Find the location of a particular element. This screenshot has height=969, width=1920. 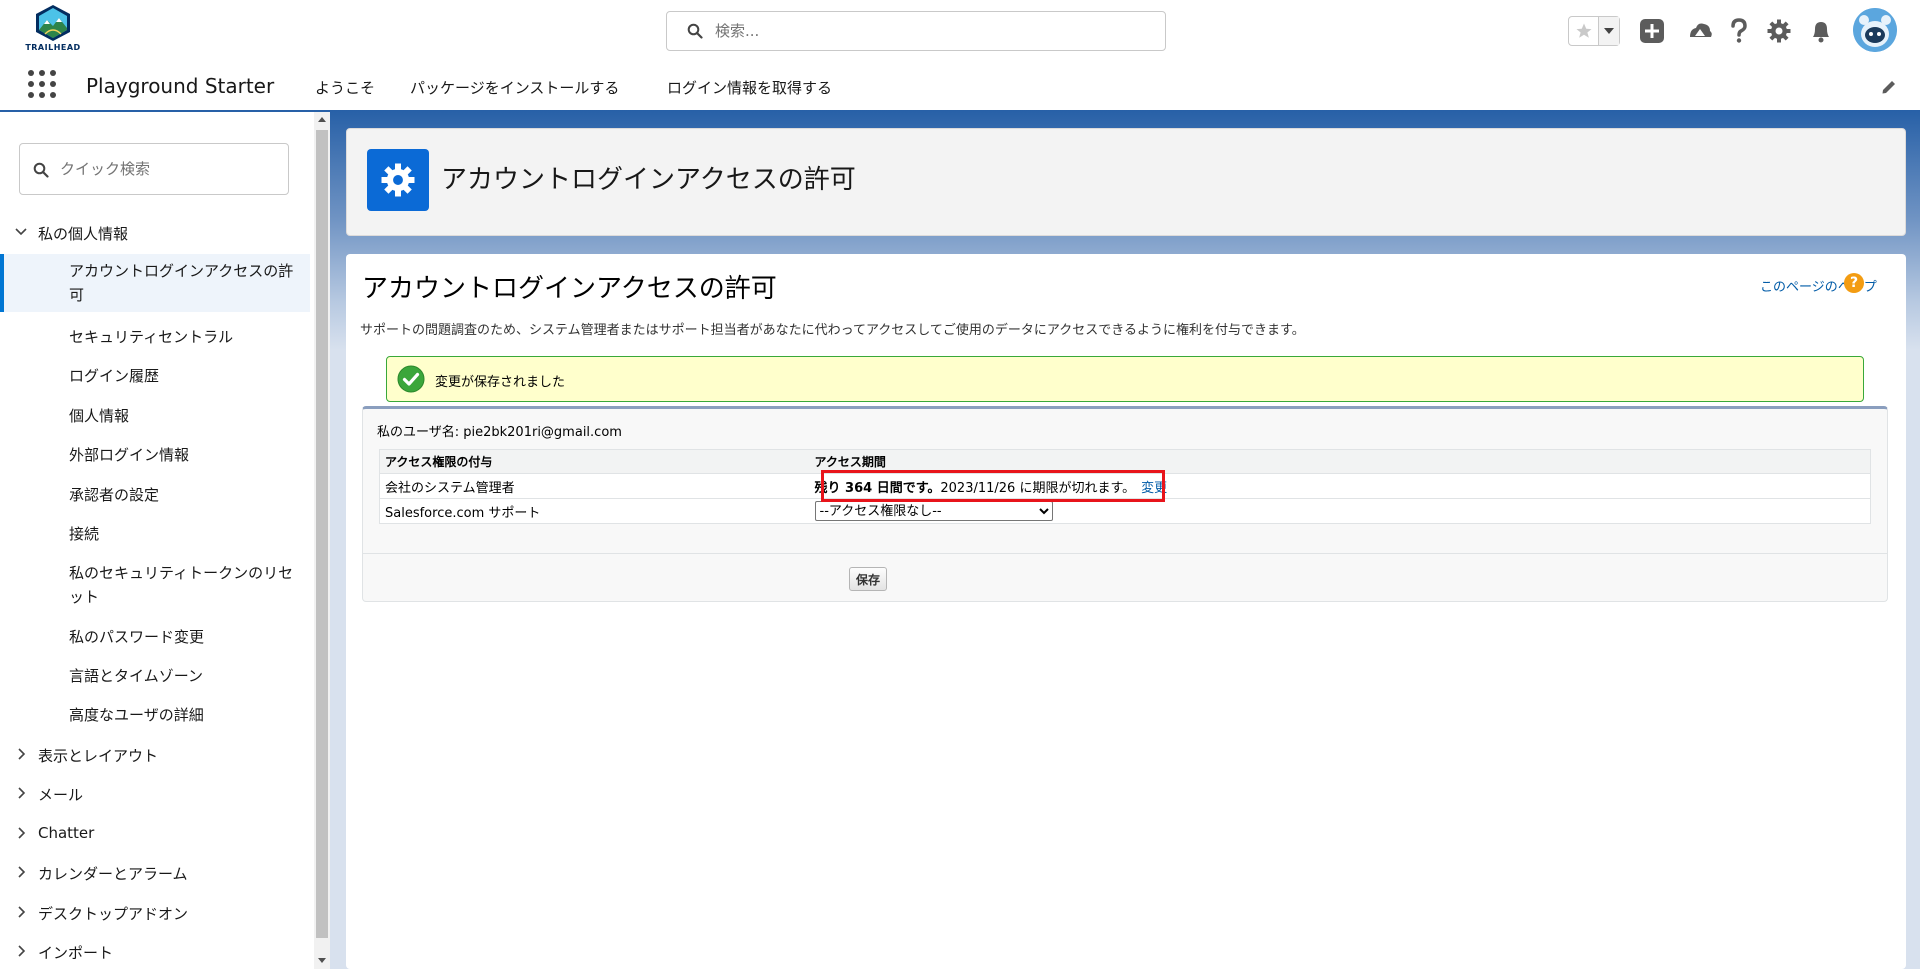

setup-button is located at coordinates (1779, 31).